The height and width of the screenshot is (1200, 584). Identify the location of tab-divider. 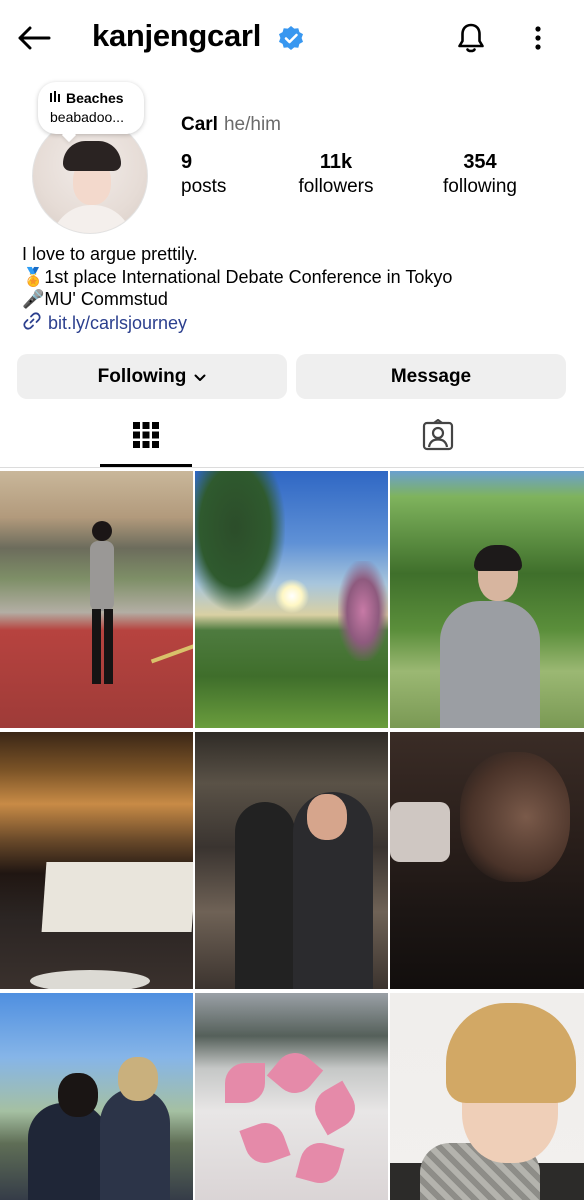
(292, 467).